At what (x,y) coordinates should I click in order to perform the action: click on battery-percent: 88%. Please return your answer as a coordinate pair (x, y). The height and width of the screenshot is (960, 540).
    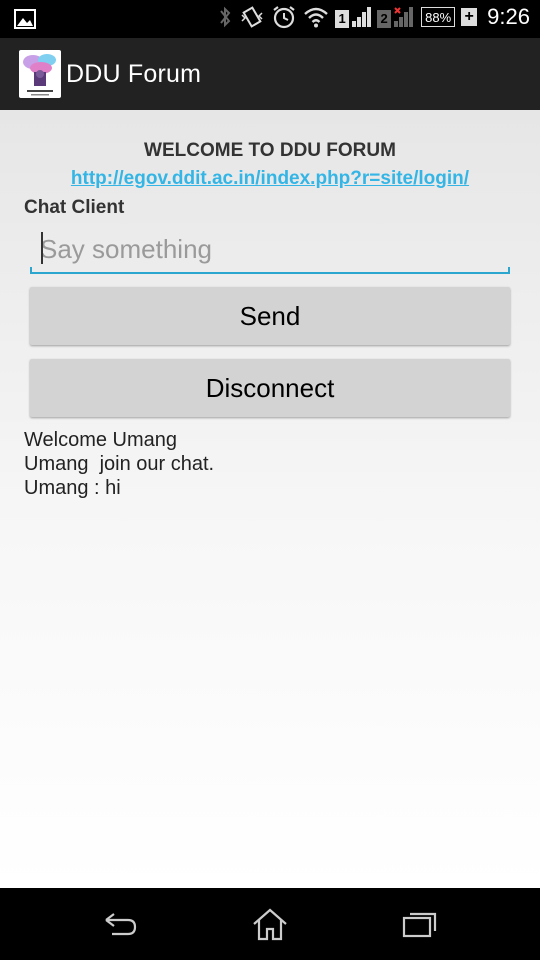
    Looking at the image, I should click on (438, 17).